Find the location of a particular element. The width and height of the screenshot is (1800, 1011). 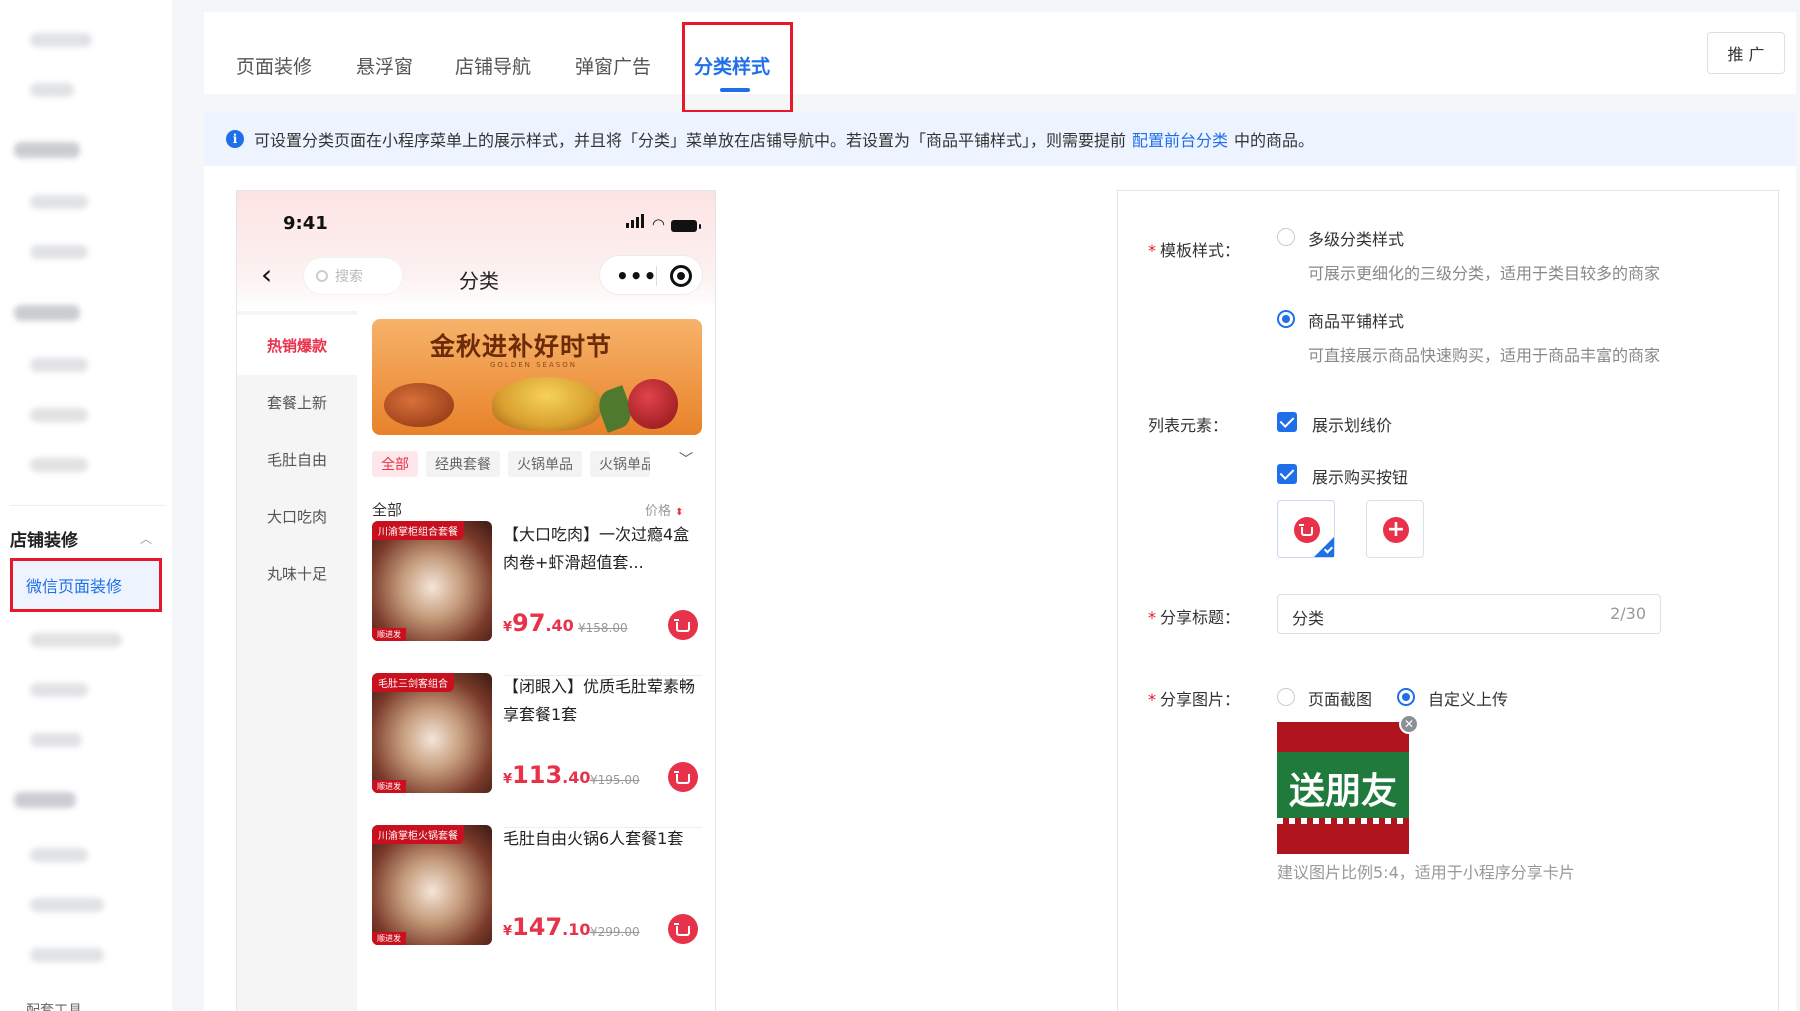

sidebar-divider is located at coordinates (87, 505).